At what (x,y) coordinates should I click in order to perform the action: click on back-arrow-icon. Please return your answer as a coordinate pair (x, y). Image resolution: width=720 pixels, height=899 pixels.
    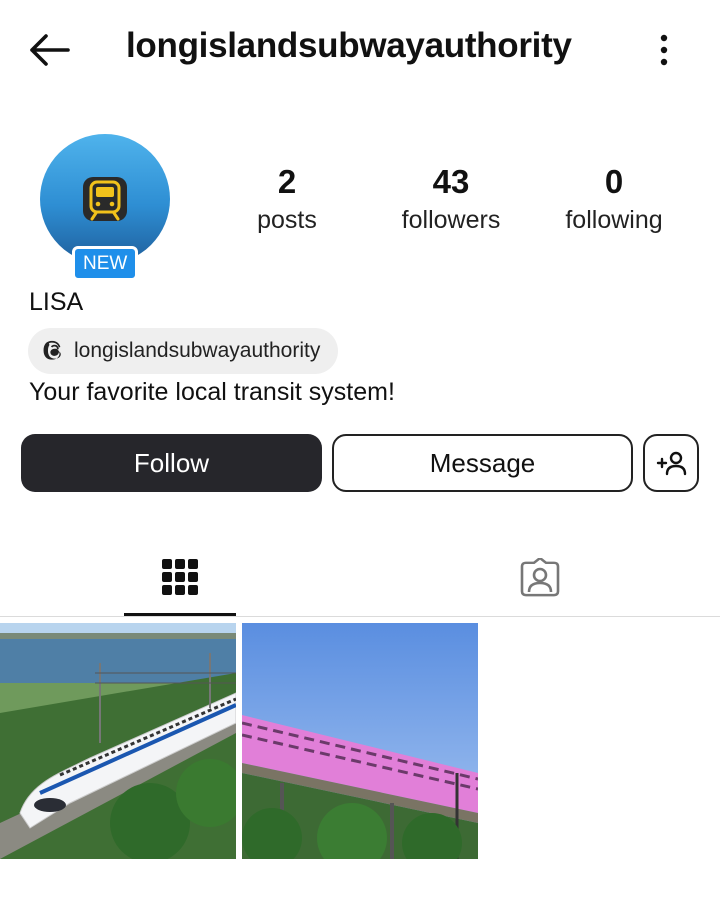
    Looking at the image, I should click on (50, 50).